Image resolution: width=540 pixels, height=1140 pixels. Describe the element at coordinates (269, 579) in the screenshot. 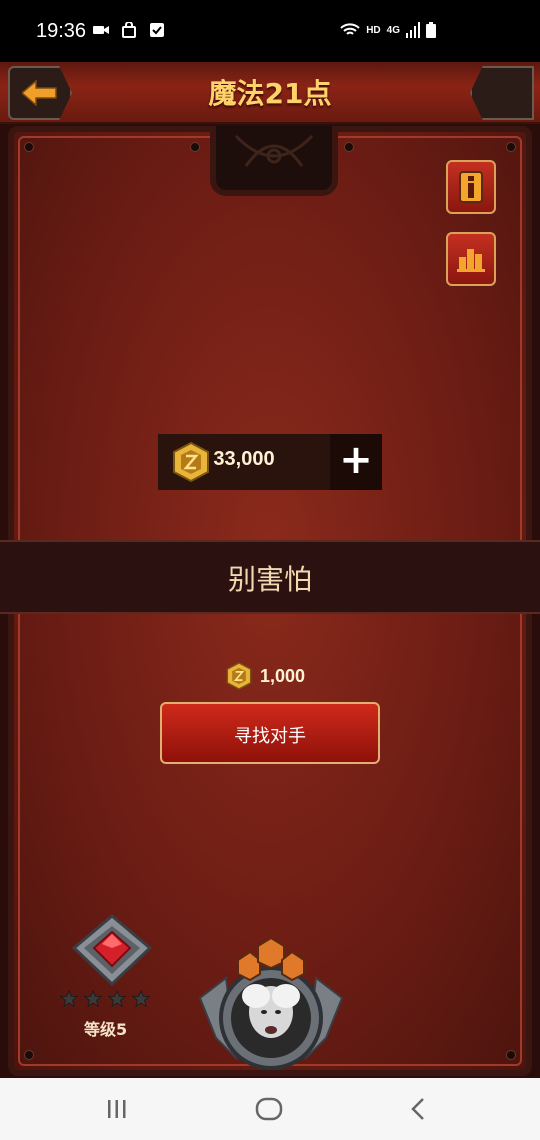

I see `mode-title: 别害怕` at that location.